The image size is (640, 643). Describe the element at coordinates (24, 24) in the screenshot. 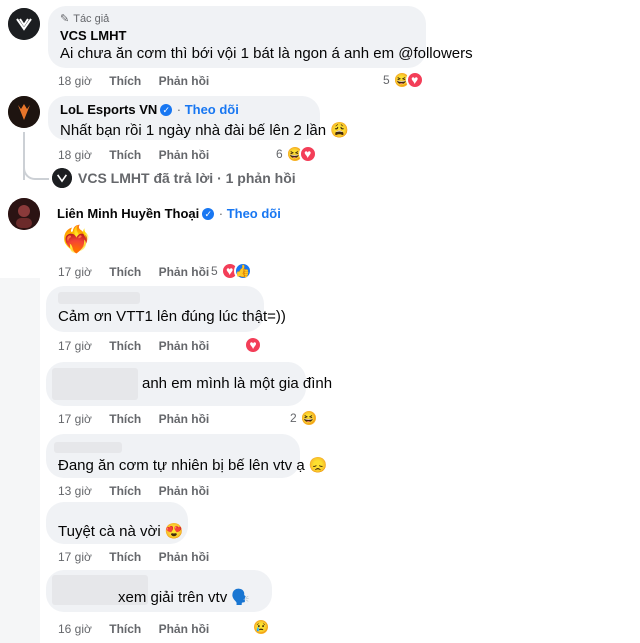

I see `avatar-vcs-lmht` at that location.